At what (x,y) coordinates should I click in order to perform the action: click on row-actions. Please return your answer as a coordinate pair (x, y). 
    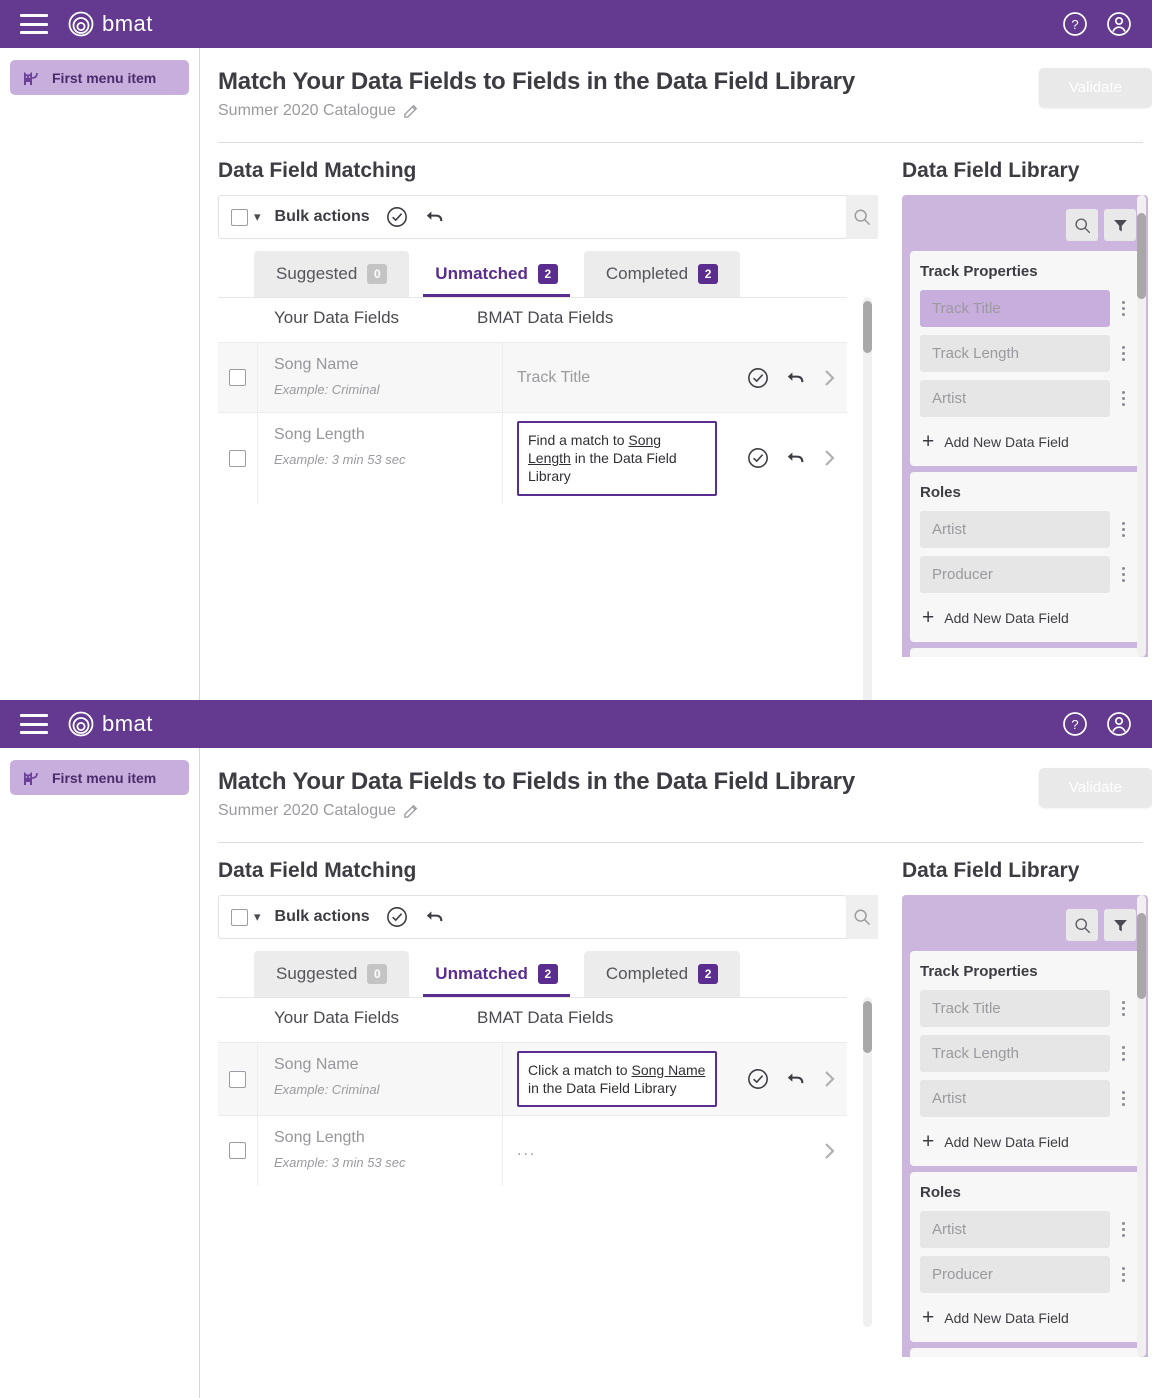
    Looking at the image, I should click on (785, 378).